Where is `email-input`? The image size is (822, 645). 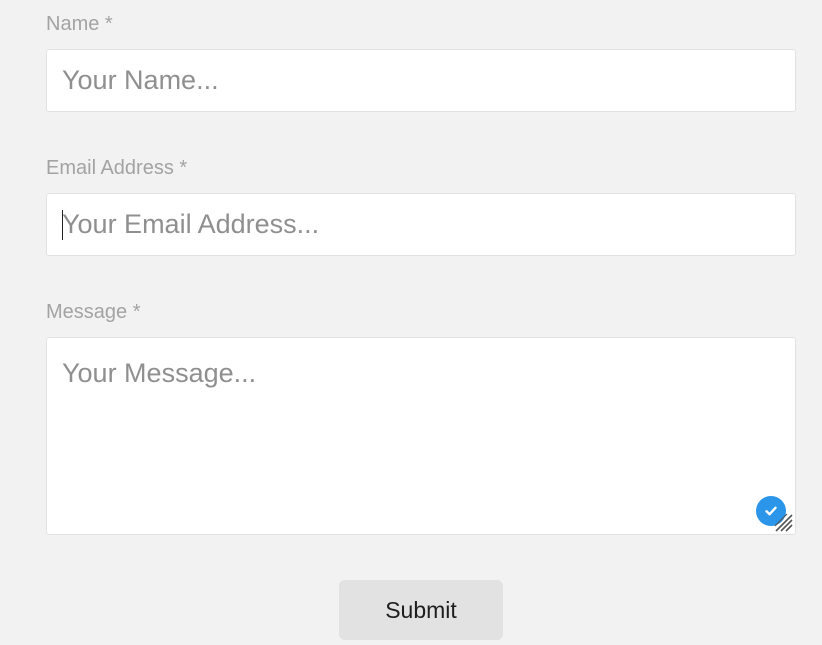
email-input is located at coordinates (421, 224).